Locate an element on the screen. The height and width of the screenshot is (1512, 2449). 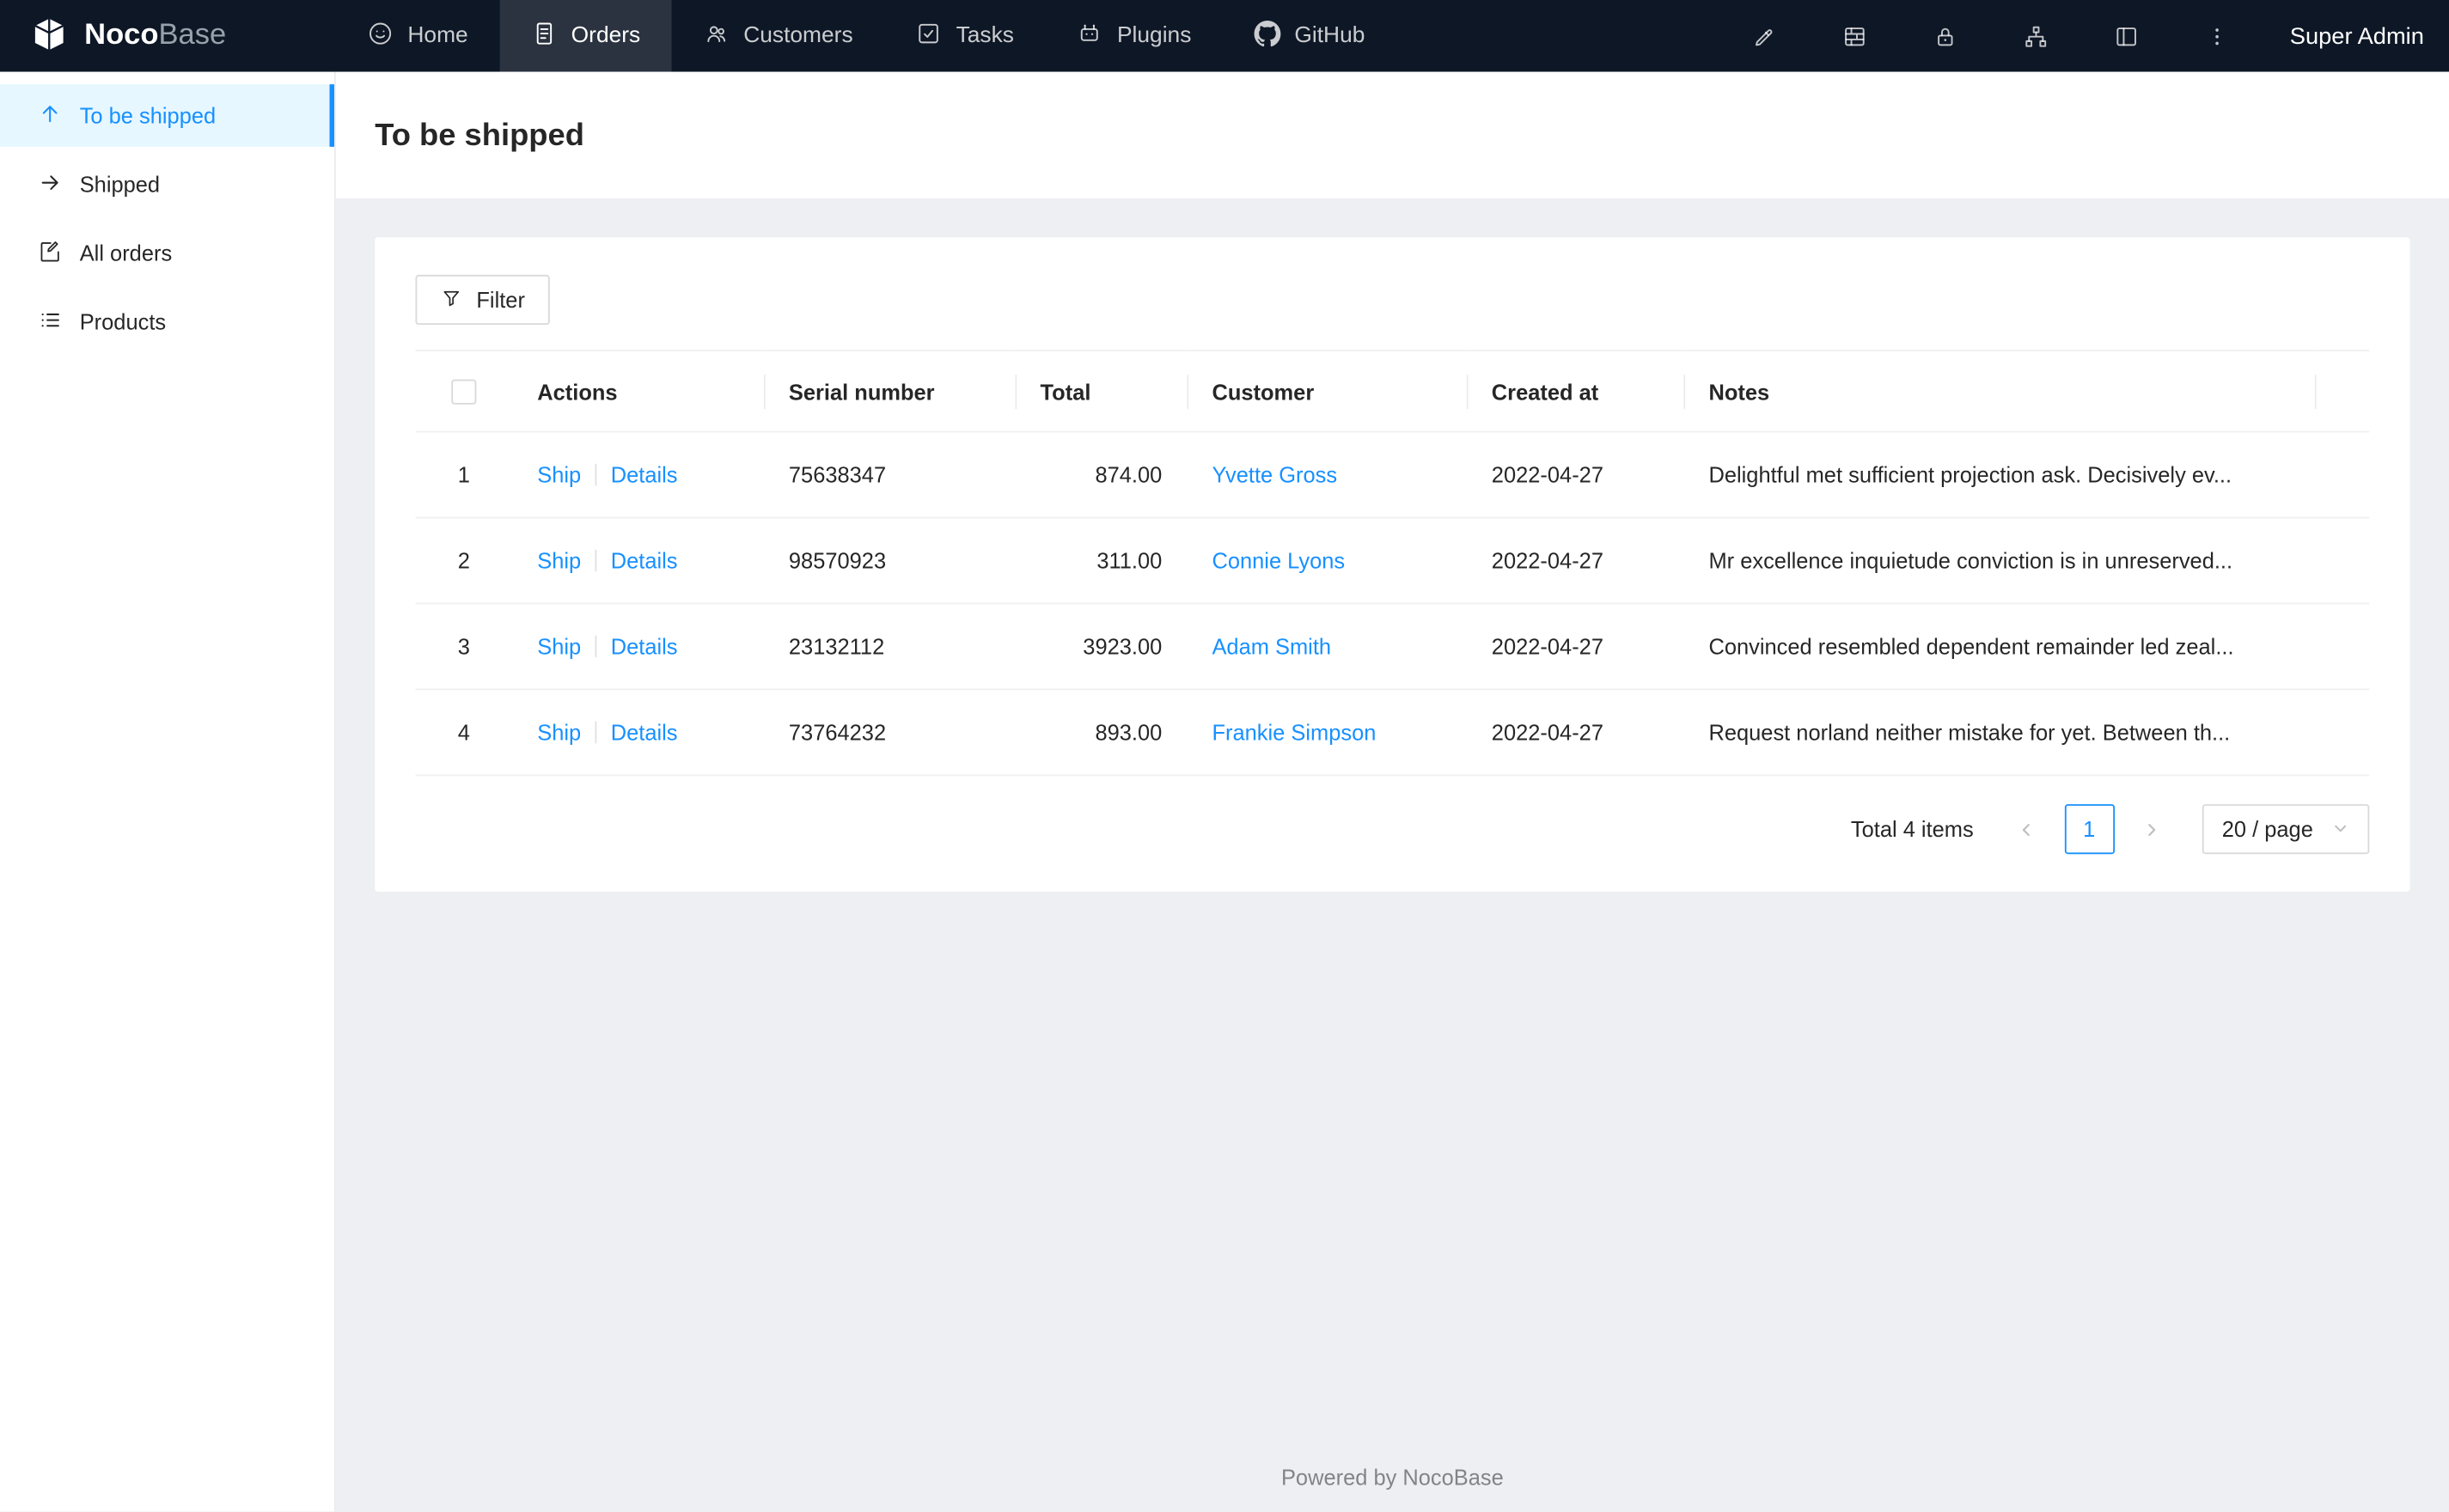
sidebar-item-label: All orders is located at coordinates (126, 252).